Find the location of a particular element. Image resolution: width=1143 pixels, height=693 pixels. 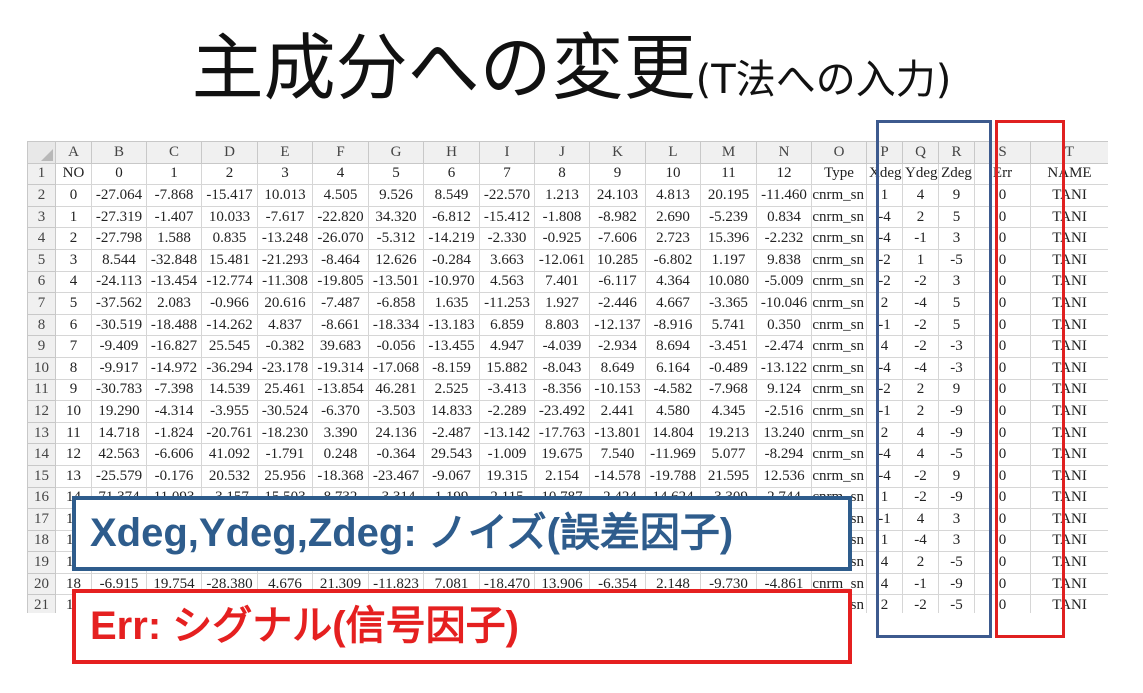

cell: -2.330 is located at coordinates (507, 238).